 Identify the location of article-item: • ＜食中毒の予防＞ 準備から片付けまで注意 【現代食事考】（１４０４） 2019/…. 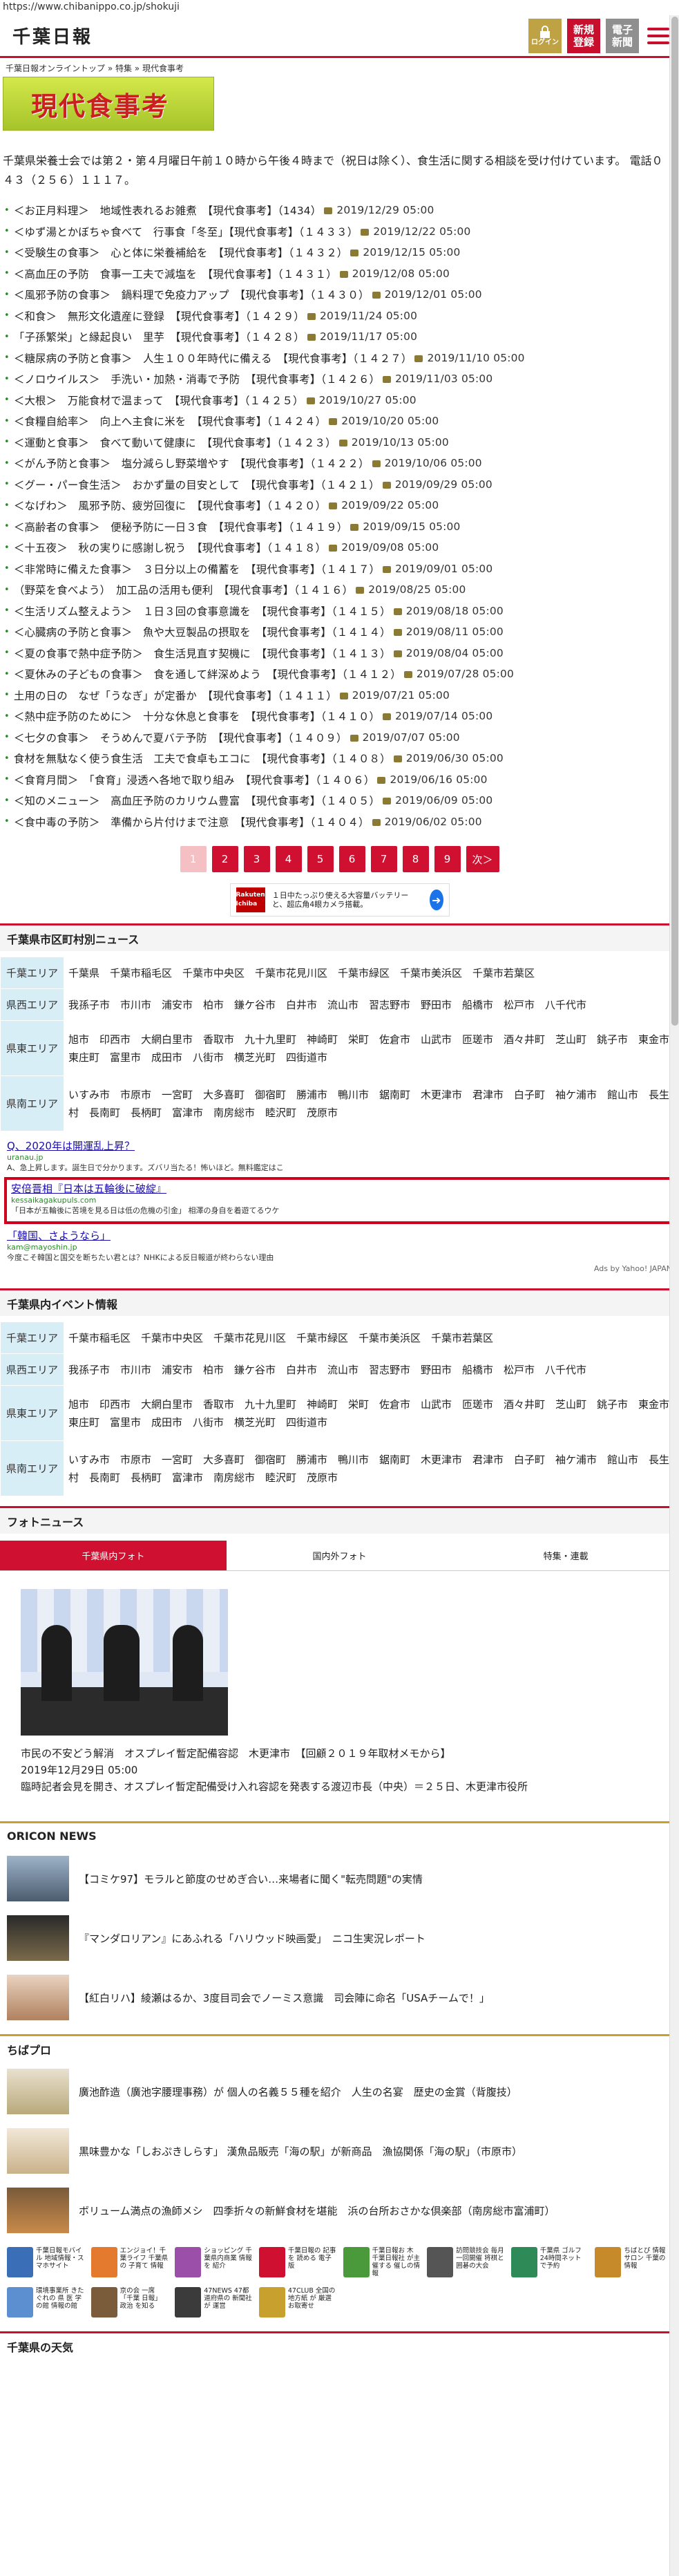
(339, 822).